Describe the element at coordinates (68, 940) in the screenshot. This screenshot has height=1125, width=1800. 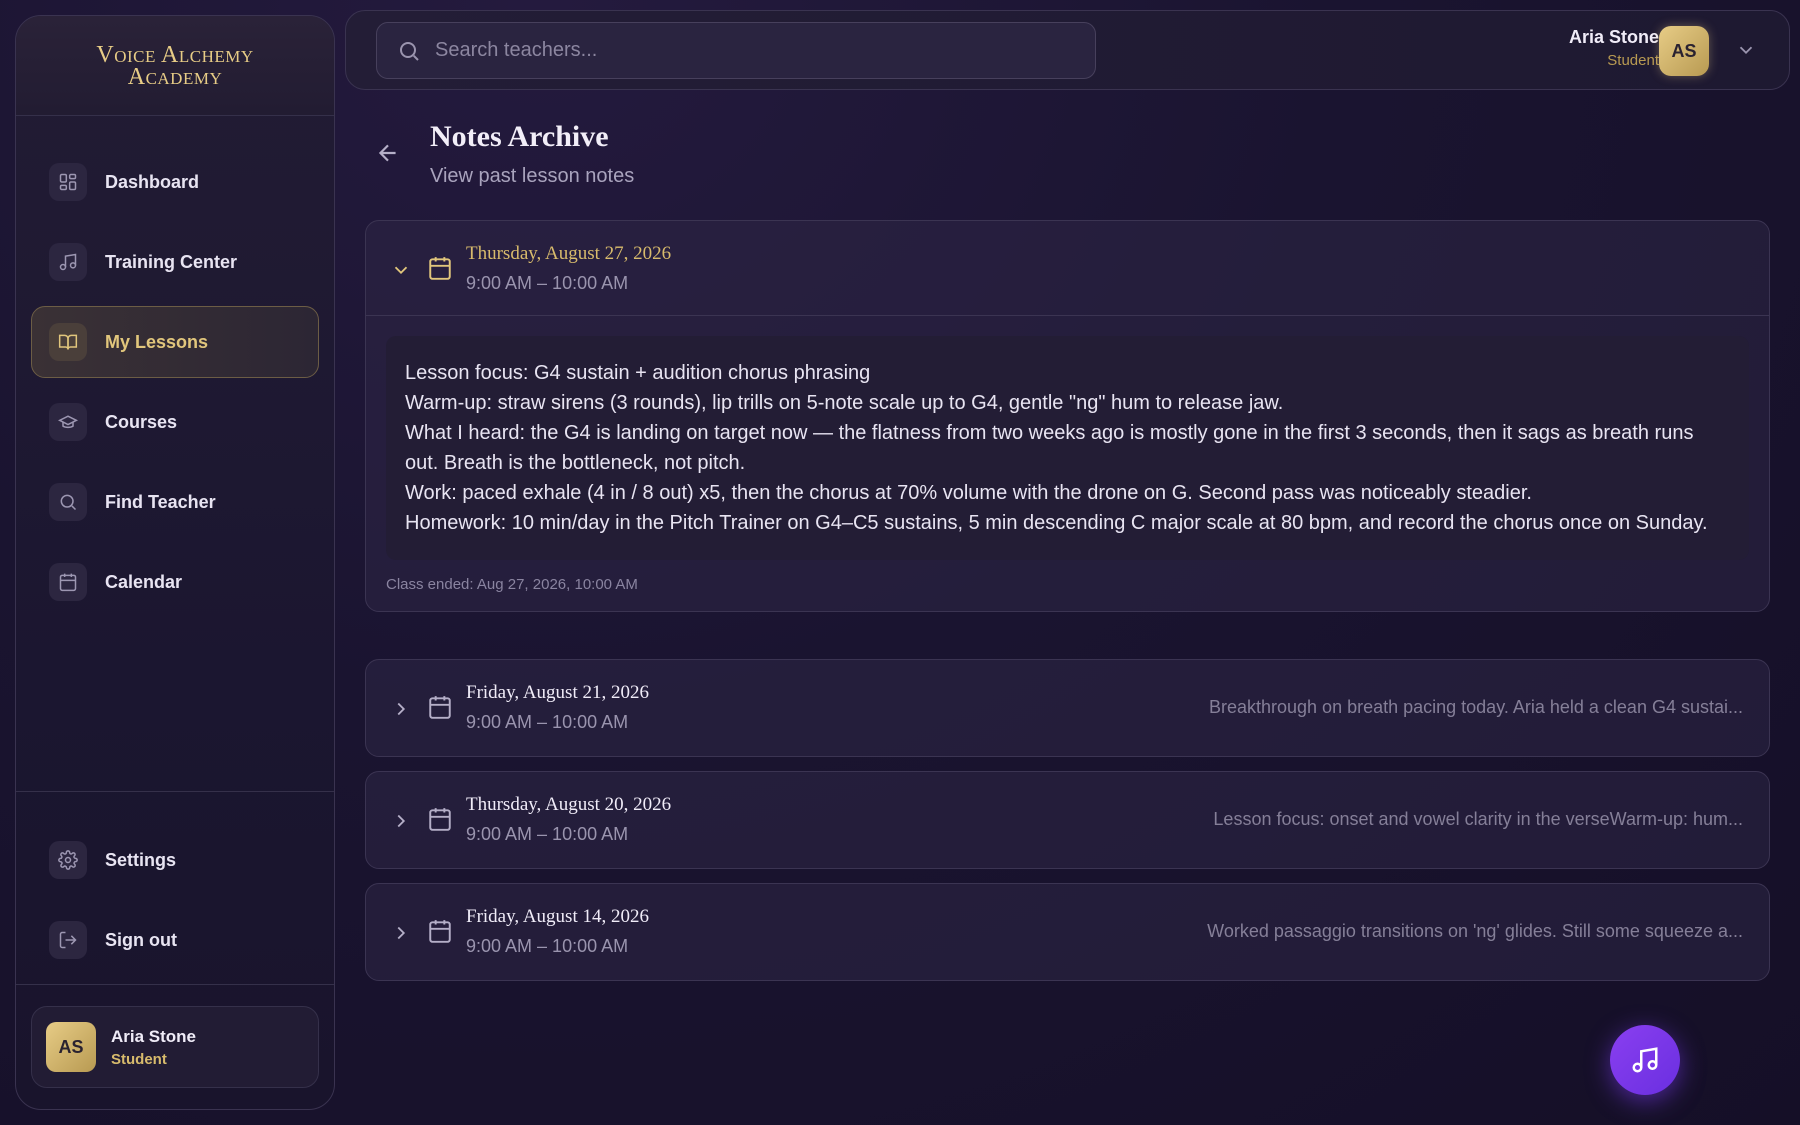
I see `sign-out-icon` at that location.